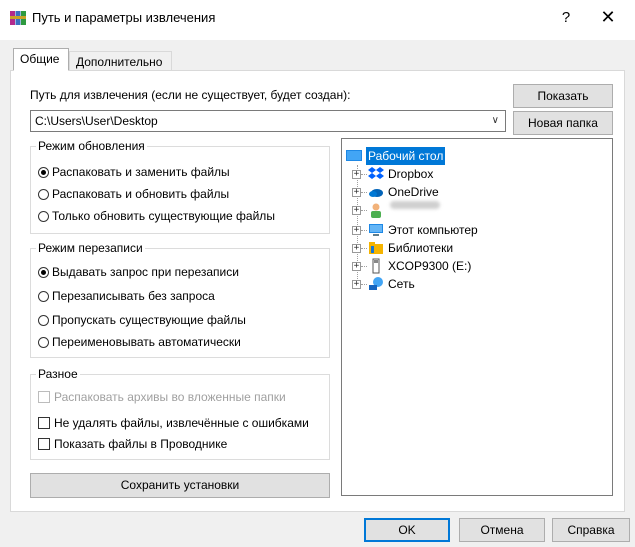  What do you see at coordinates (430, 266) in the screenshot?
I see `tree-item-label: XCOP9300 (E:)` at bounding box center [430, 266].